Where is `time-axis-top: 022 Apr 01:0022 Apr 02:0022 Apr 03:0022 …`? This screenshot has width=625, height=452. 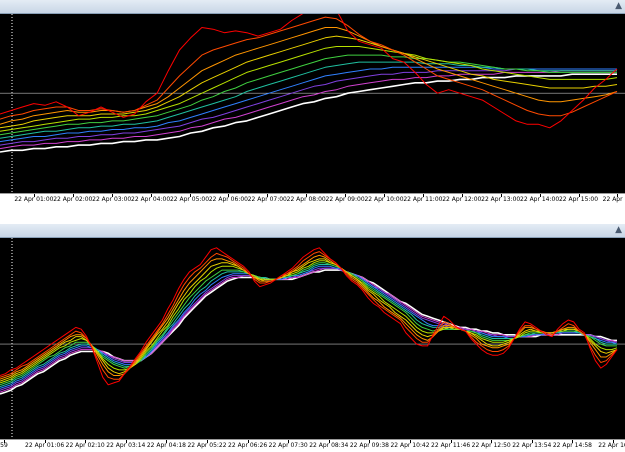
time-axis-top: 022 Apr 01:0022 Apr 02:0022 Apr 03:0022 … is located at coordinates (312, 199).